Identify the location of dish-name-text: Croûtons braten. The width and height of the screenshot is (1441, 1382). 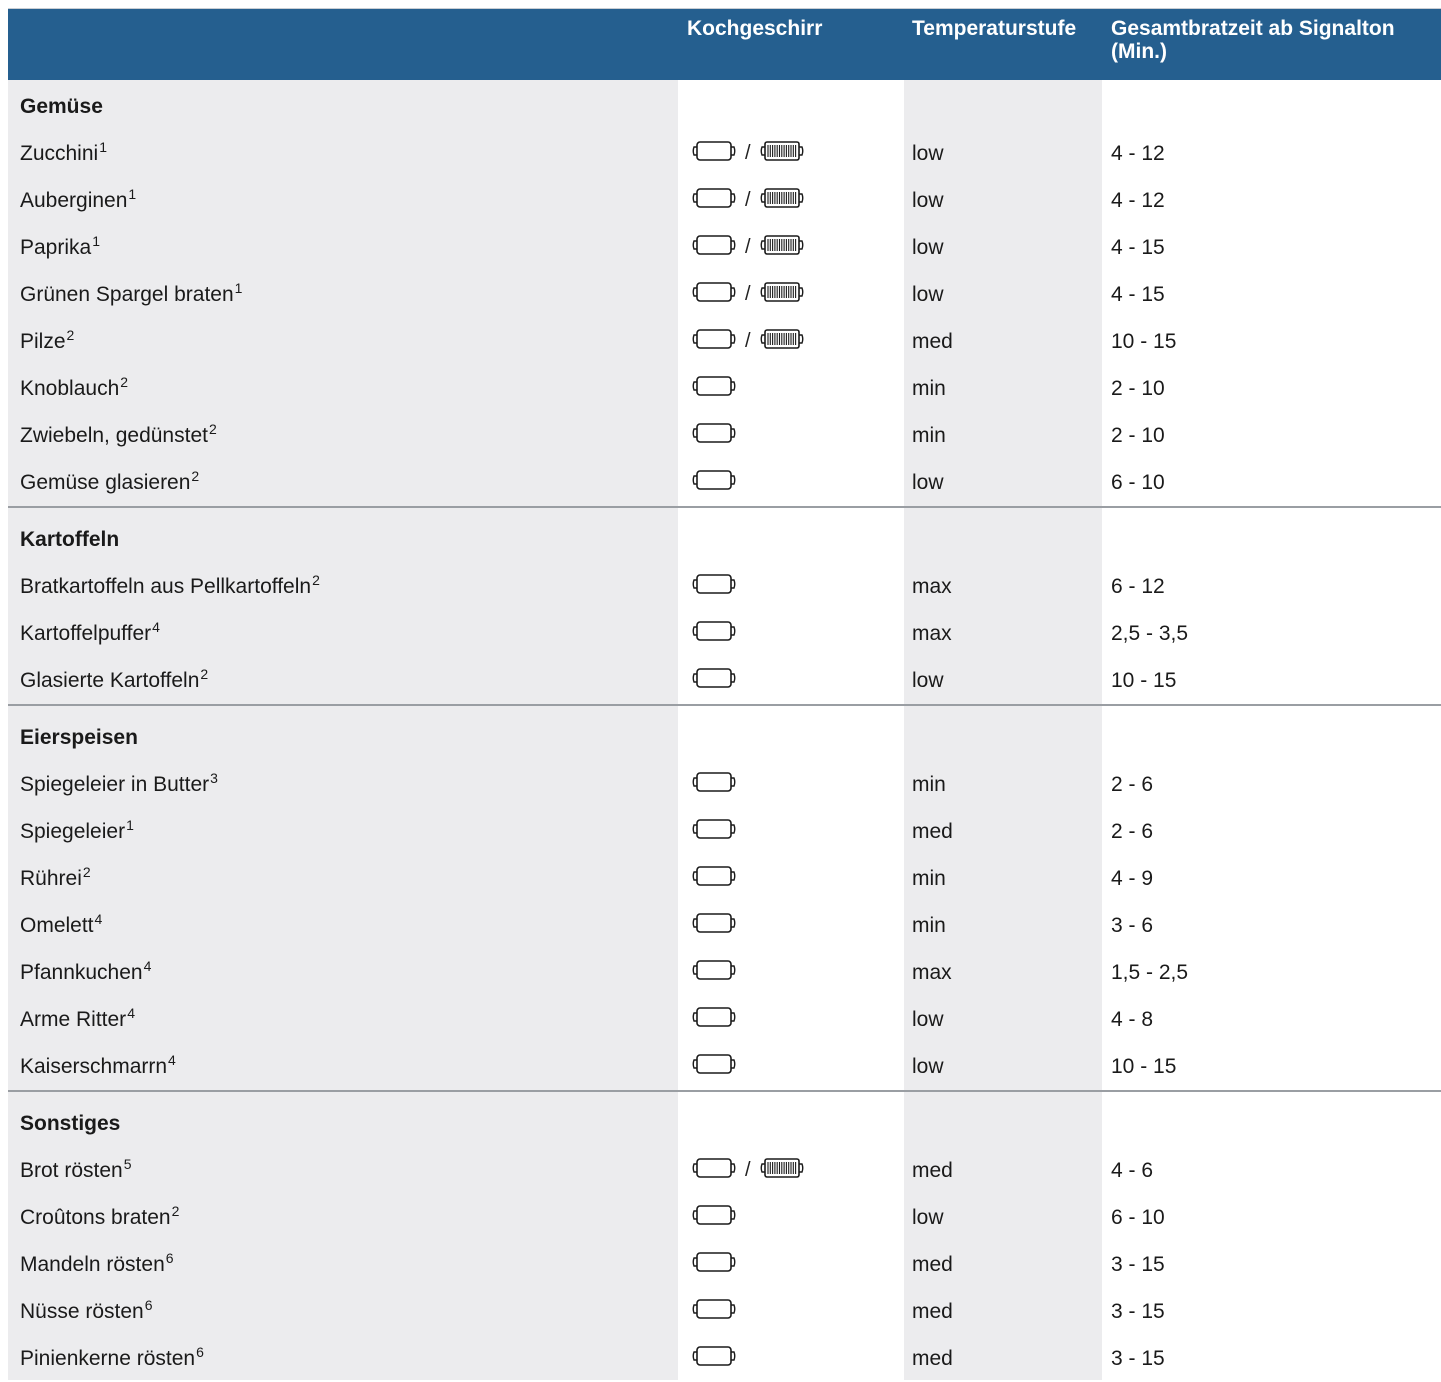
(95, 1217).